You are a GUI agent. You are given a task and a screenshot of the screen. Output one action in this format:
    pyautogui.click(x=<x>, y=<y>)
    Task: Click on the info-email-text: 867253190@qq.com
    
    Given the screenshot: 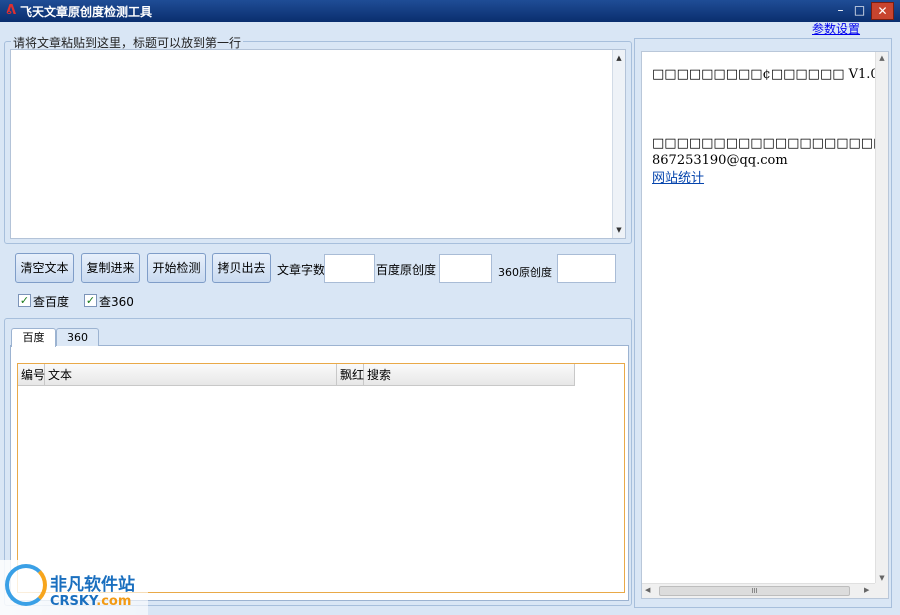 What is the action you would take?
    pyautogui.click(x=720, y=160)
    